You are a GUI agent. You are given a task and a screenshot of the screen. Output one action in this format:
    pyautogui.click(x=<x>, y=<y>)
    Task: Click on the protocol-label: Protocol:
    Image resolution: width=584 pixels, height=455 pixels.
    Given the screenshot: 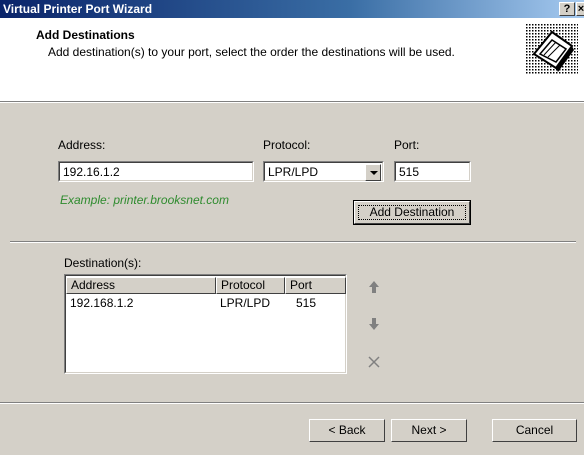 What is the action you would take?
    pyautogui.click(x=287, y=145)
    